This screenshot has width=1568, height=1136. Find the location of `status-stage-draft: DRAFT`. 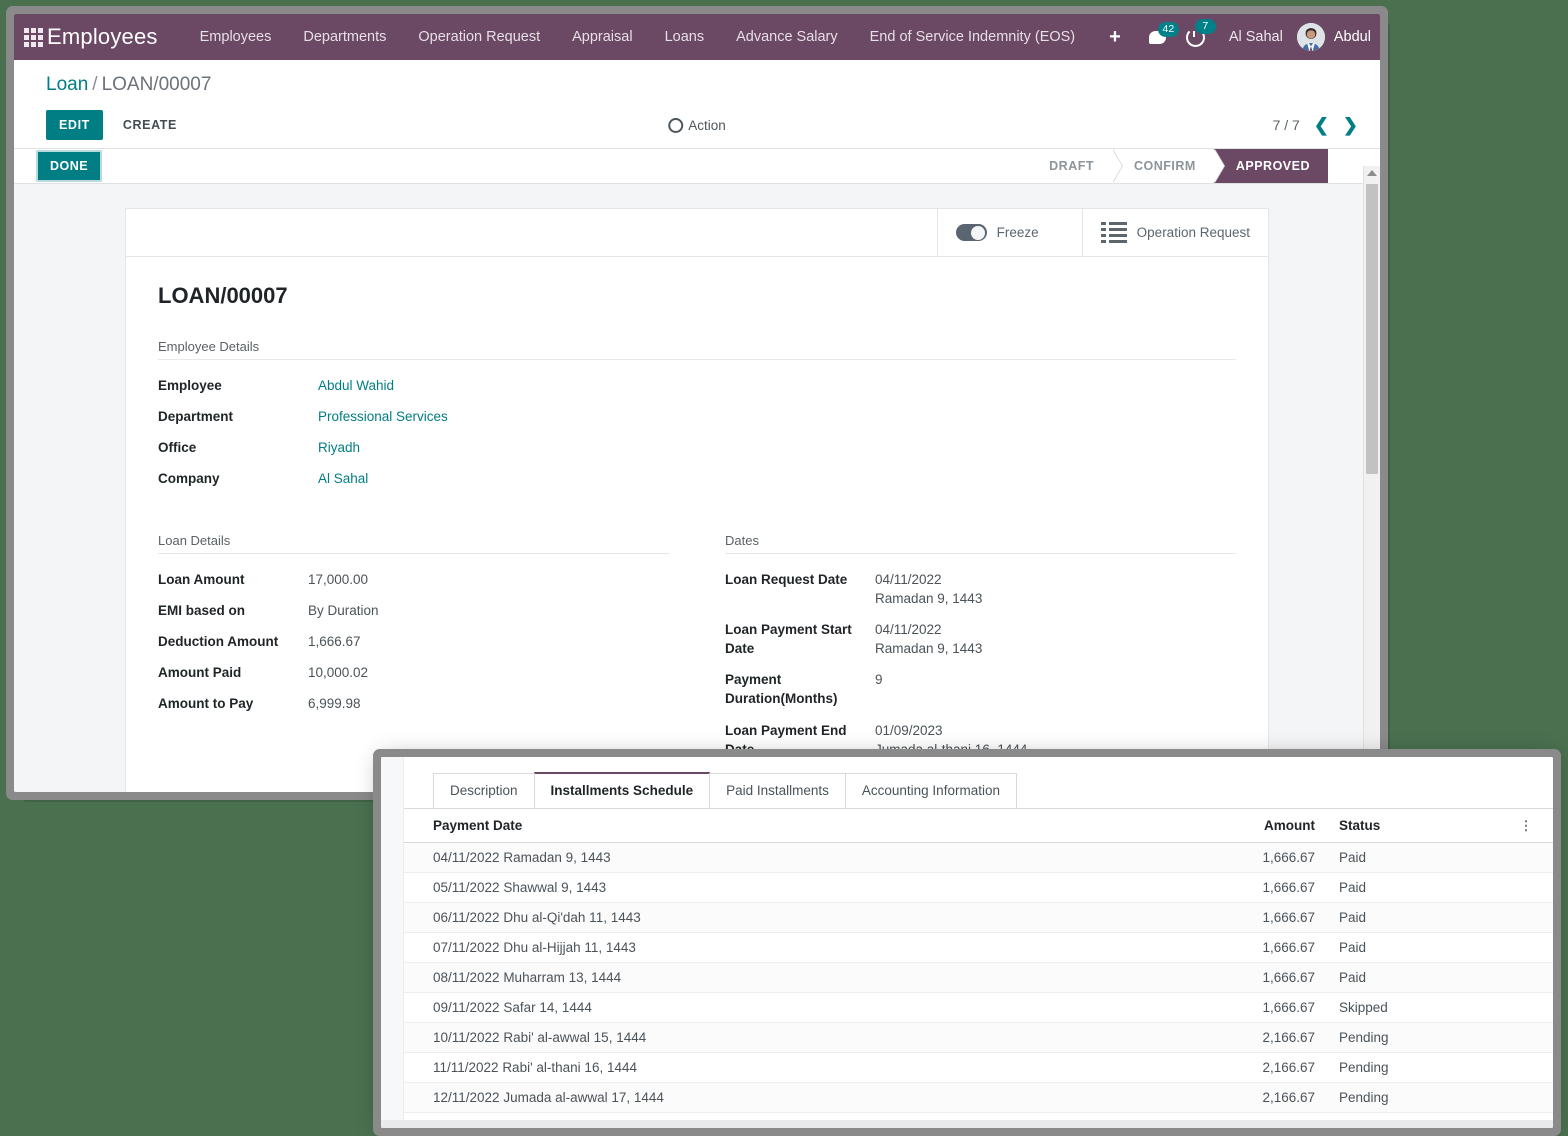

status-stage-draft: DRAFT is located at coordinates (1075, 166).